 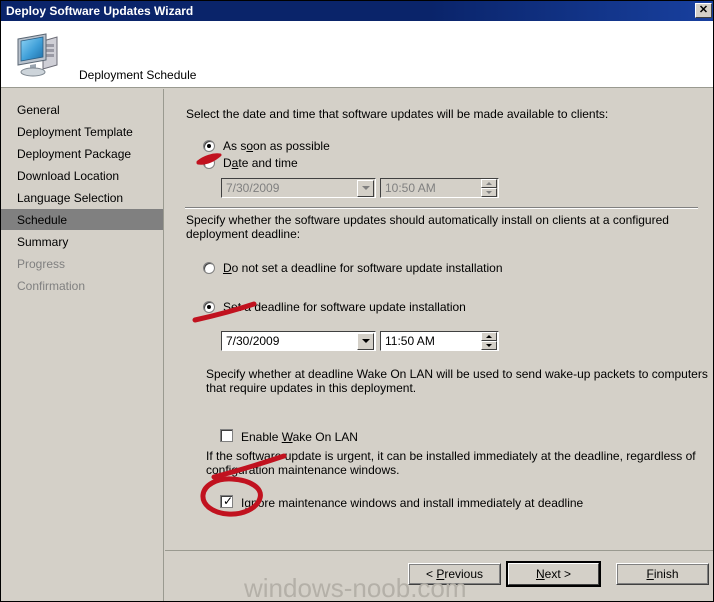 What do you see at coordinates (298, 341) in the screenshot?
I see `deadline-date-combo: 7/30/2009` at bounding box center [298, 341].